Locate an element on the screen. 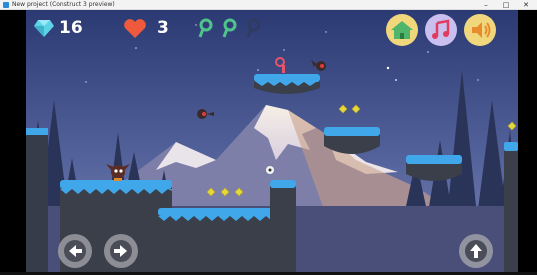 This screenshot has height=275, width=537. letterbox-right is located at coordinates (527, 142).